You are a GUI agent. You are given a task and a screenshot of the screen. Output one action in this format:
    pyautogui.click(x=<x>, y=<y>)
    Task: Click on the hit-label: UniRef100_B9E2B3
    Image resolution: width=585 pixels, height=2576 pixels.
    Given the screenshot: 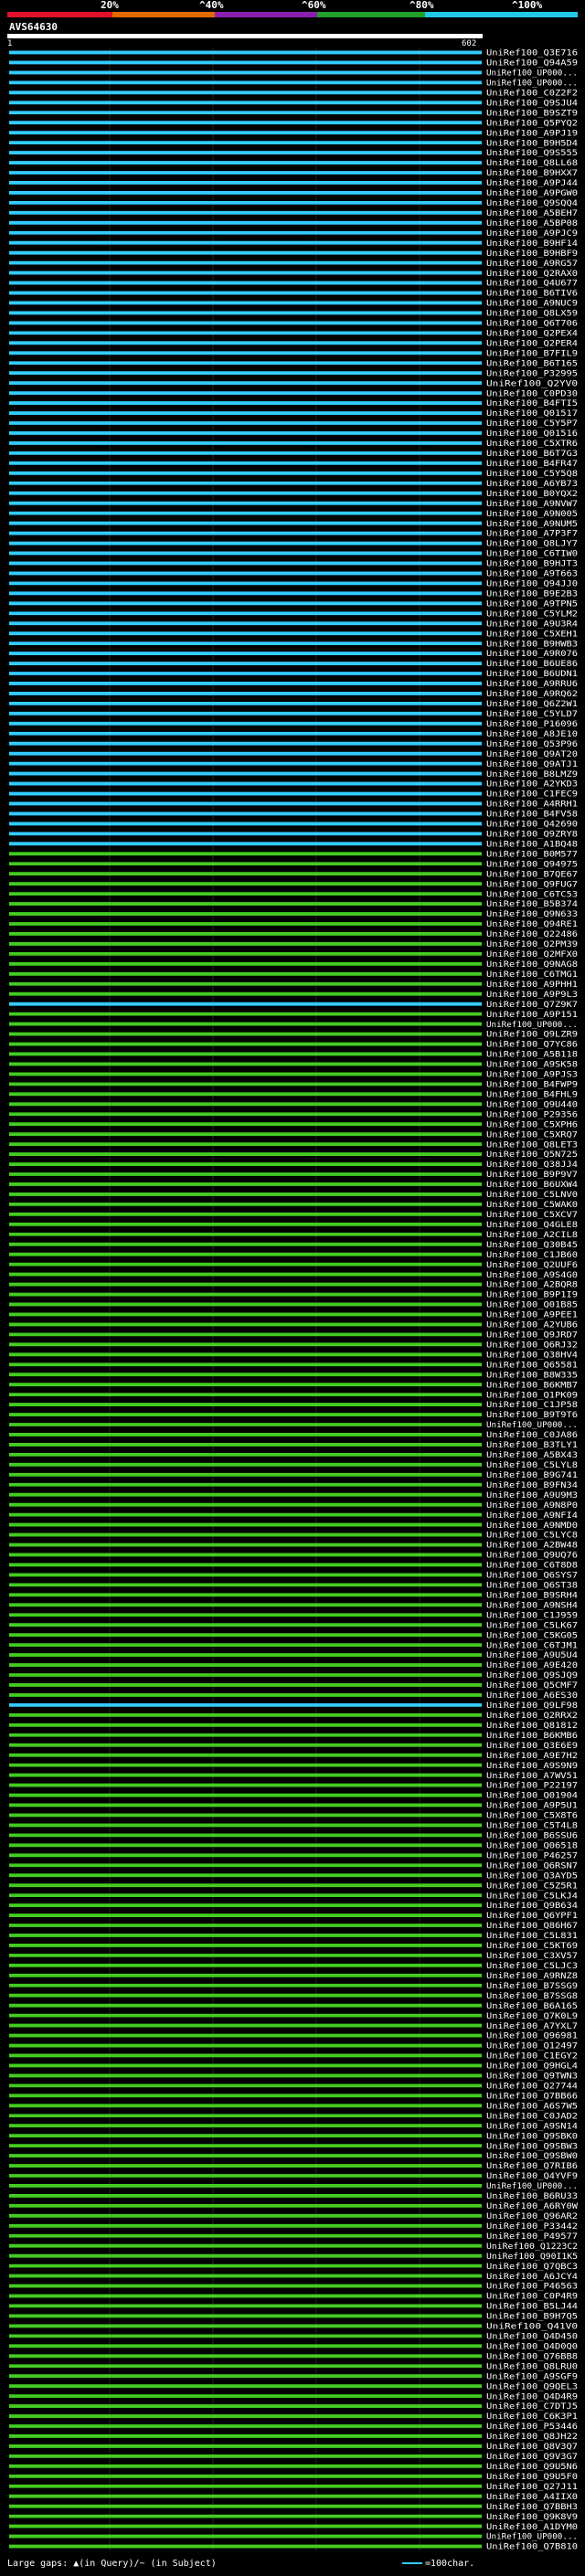 What is the action you would take?
    pyautogui.click(x=532, y=594)
    